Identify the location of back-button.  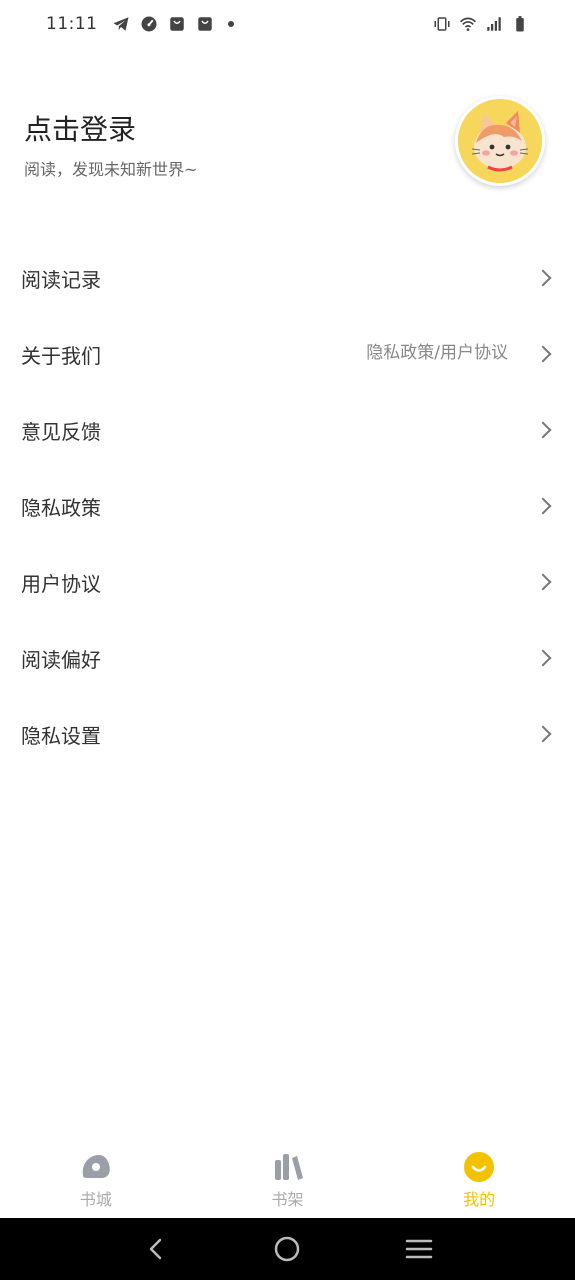
(156, 1249).